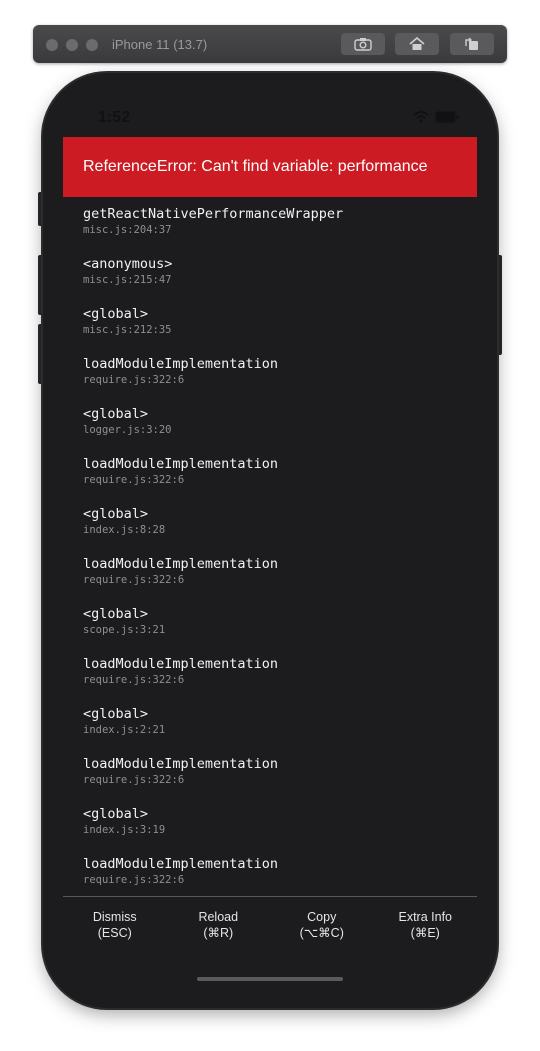 The height and width of the screenshot is (1051, 540). Describe the element at coordinates (114, 917) in the screenshot. I see `footer-button-label: Dismiss` at that location.